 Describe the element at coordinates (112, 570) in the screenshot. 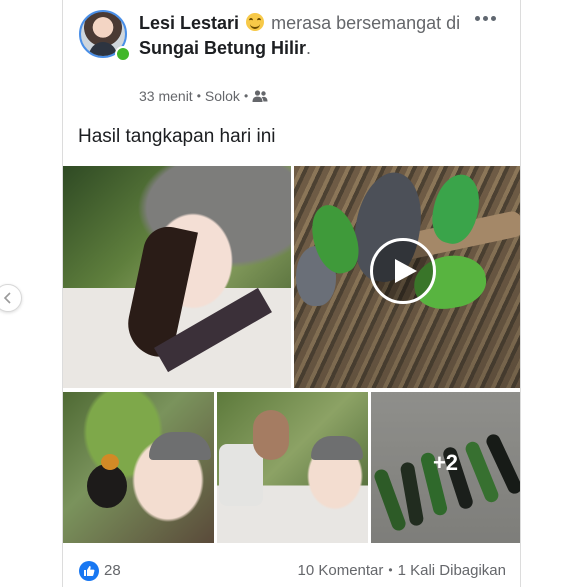

I see `like-count: 28` at that location.